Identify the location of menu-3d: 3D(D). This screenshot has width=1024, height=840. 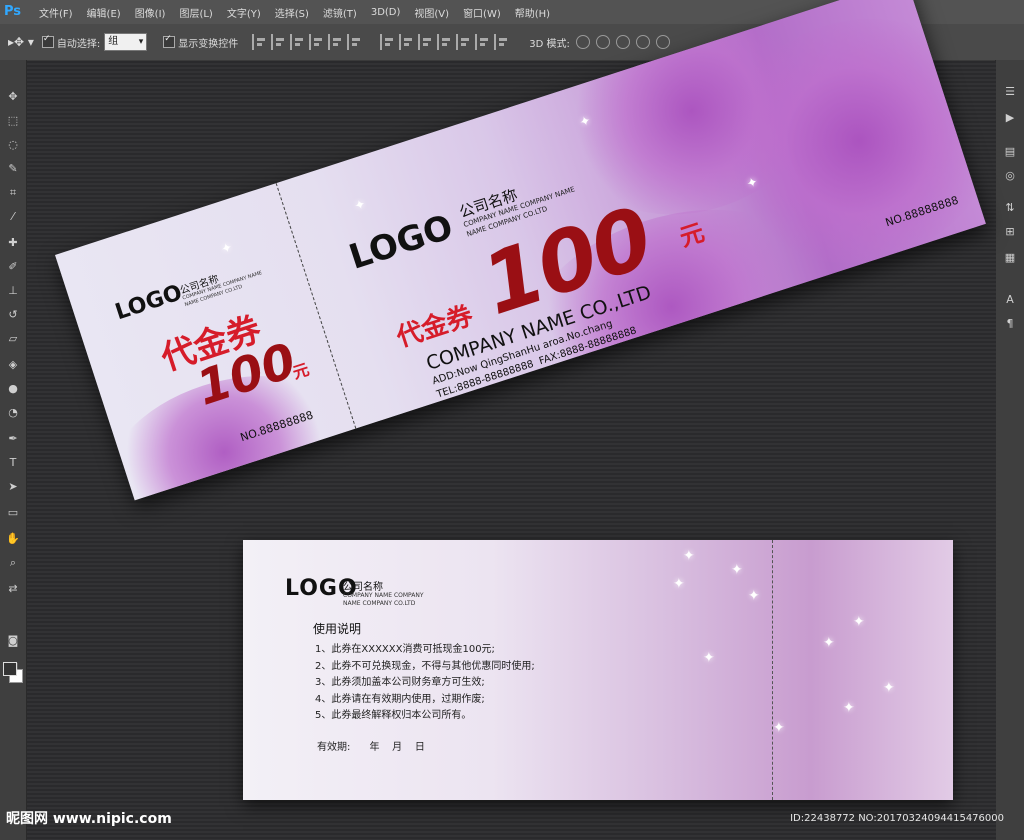
(386, 12).